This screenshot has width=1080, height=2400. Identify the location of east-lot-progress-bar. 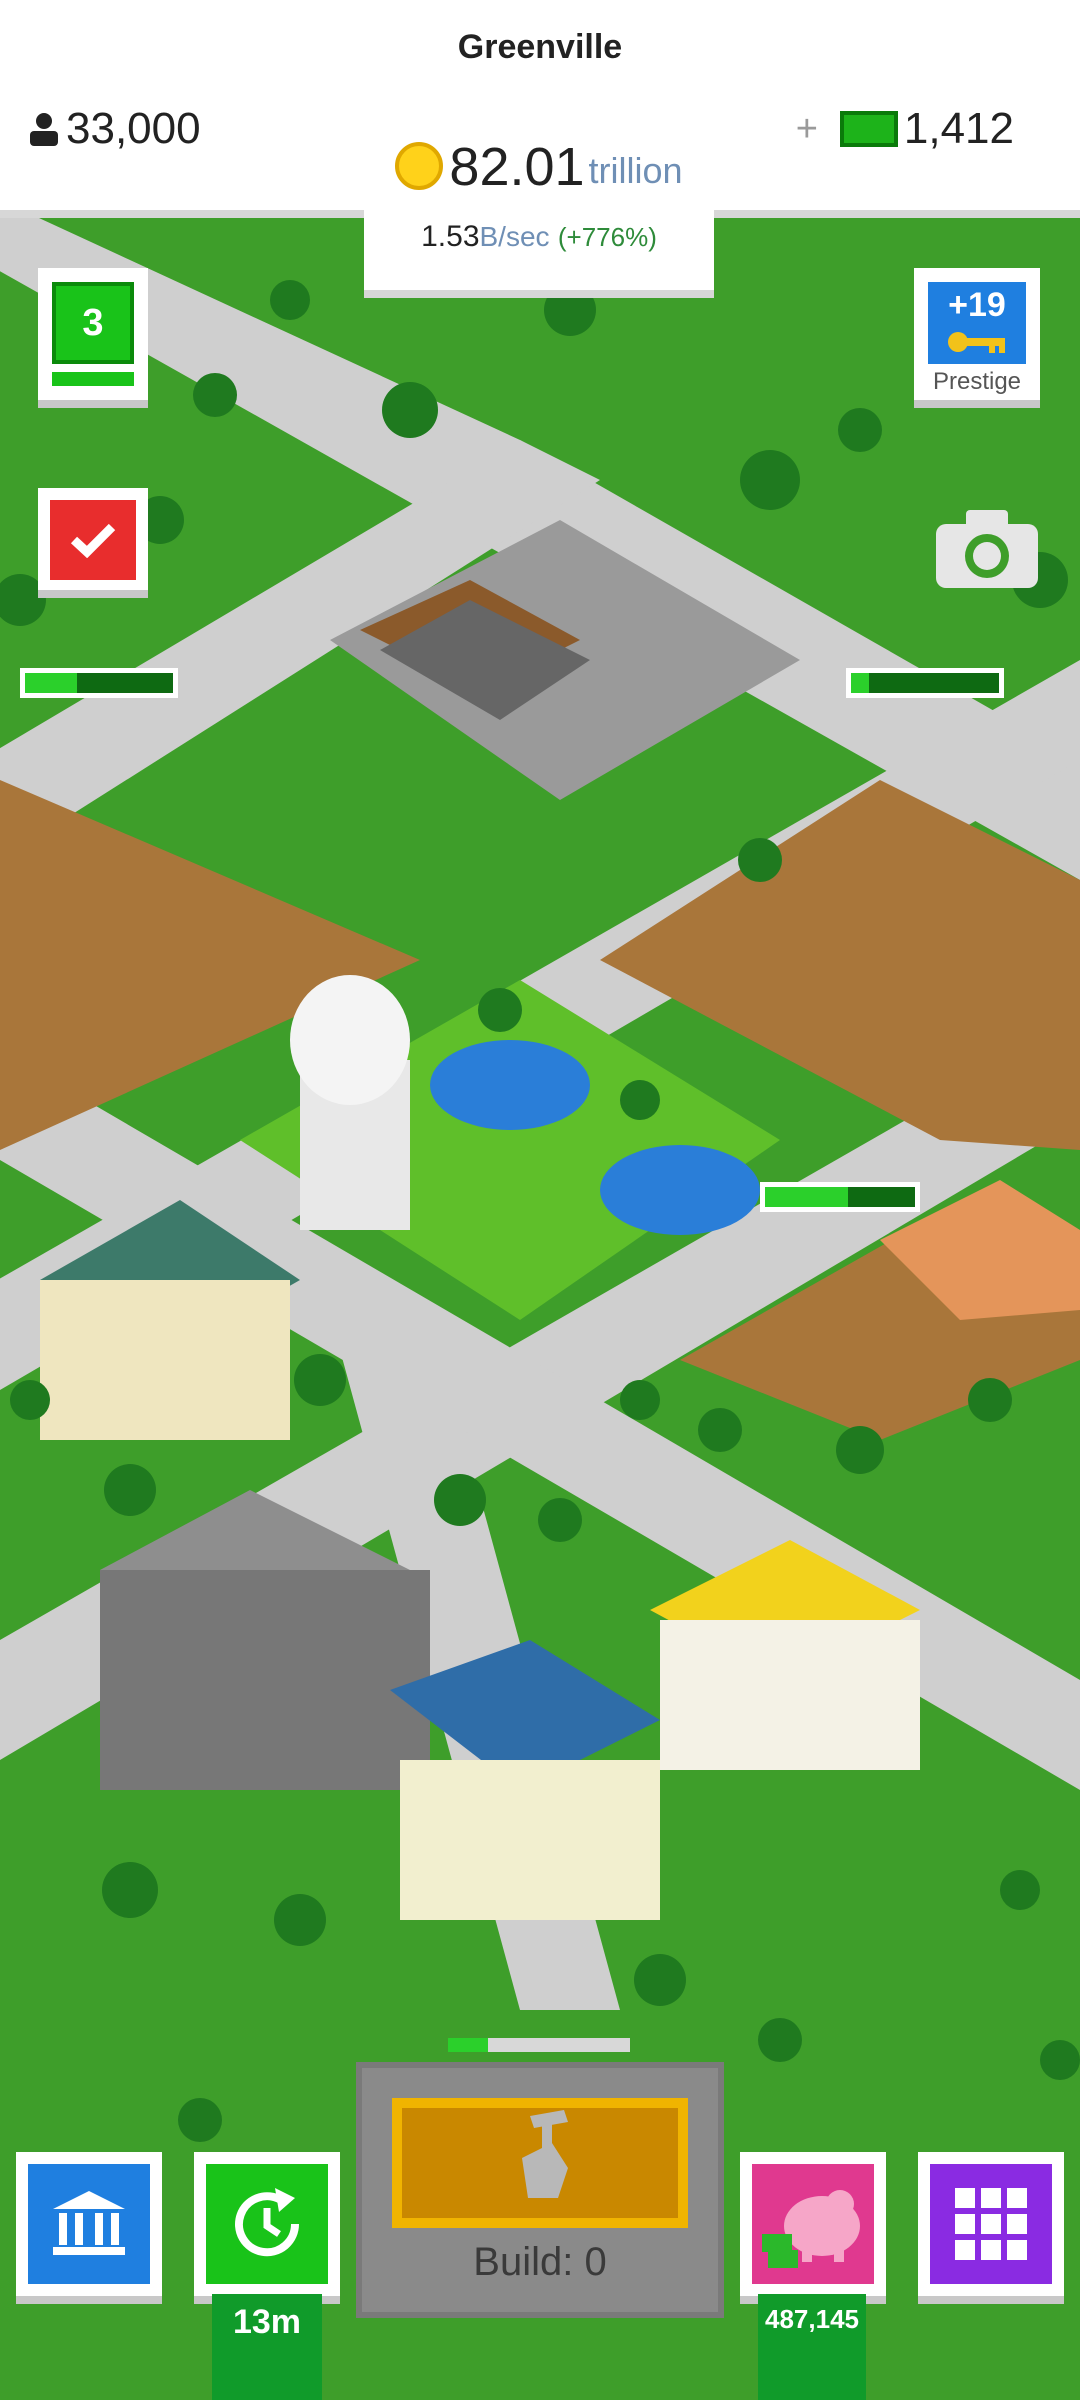
(925, 683).